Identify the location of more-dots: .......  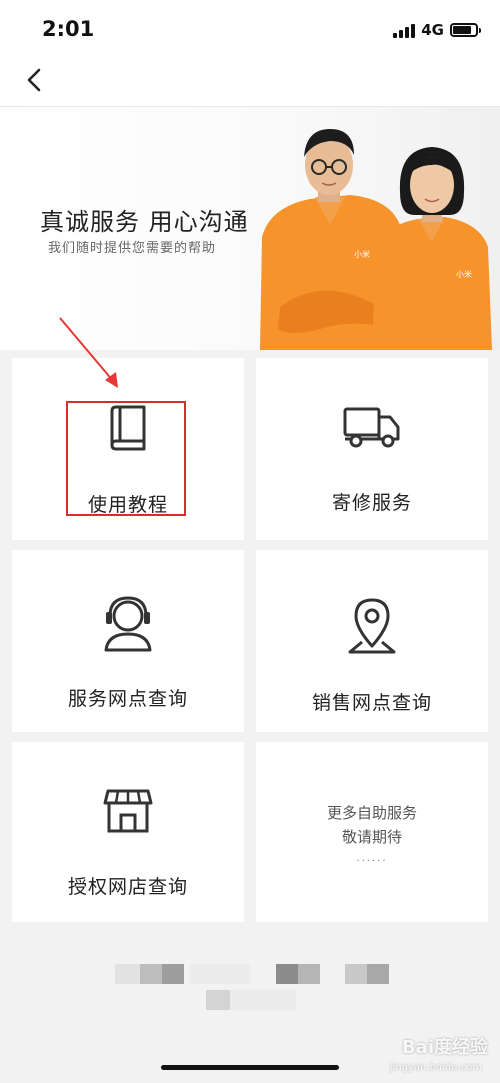
(372, 858).